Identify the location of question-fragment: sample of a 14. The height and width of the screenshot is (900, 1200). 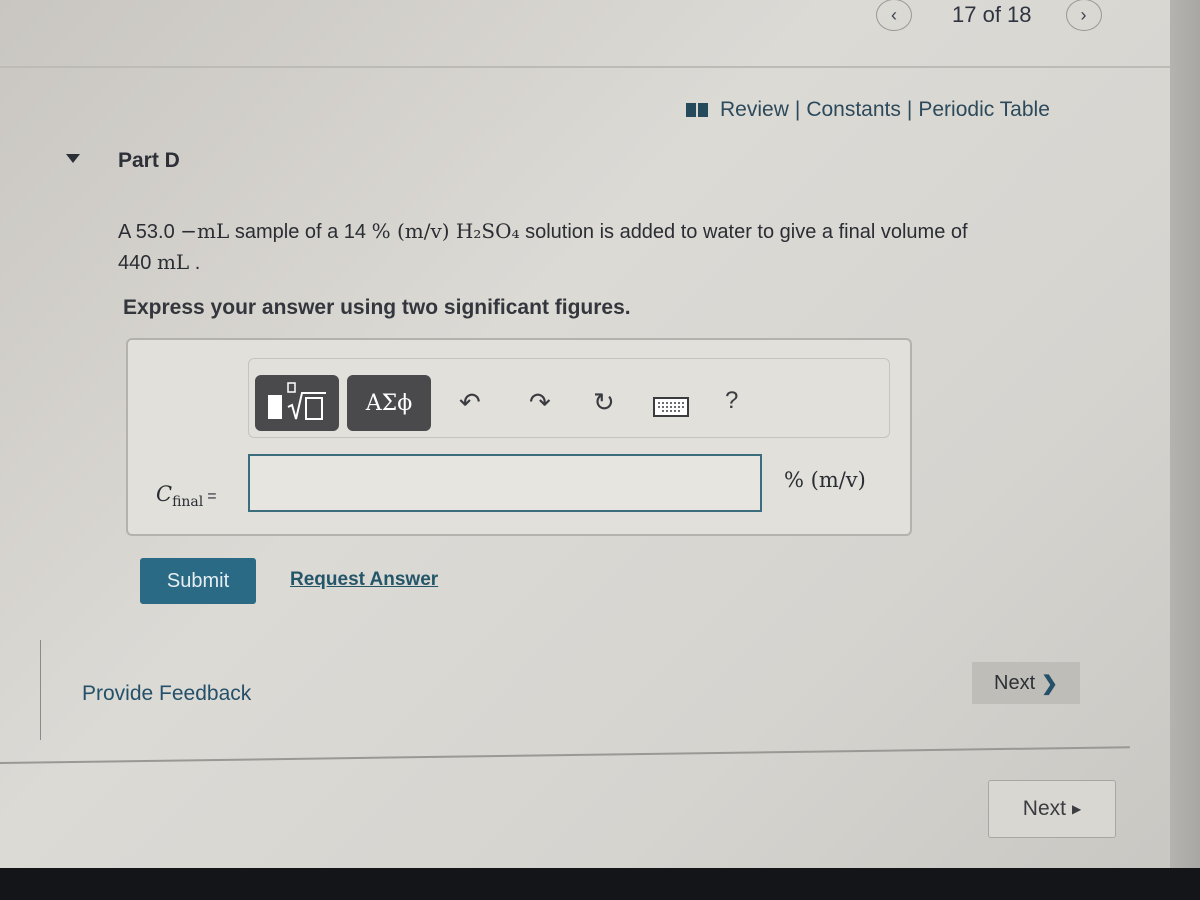
(300, 232).